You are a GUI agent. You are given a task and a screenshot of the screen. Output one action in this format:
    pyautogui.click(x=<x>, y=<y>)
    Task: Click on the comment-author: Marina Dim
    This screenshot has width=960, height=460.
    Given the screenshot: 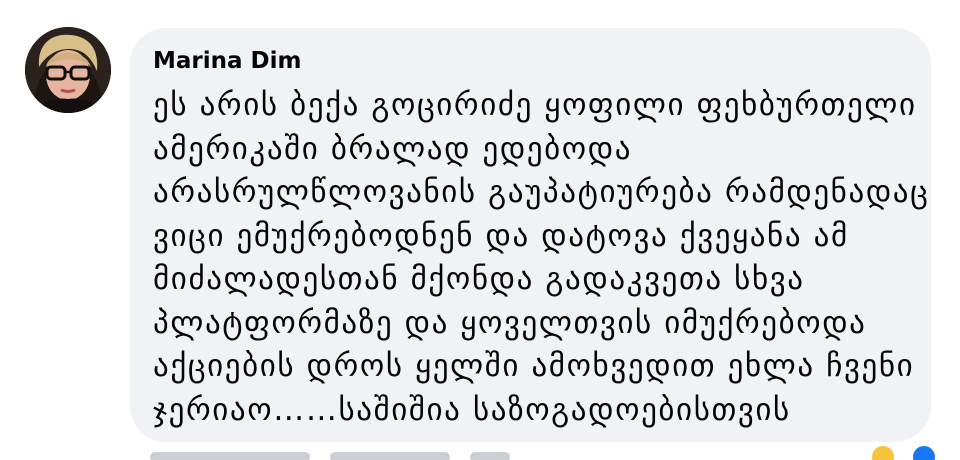 What is the action you would take?
    pyautogui.click(x=542, y=61)
    